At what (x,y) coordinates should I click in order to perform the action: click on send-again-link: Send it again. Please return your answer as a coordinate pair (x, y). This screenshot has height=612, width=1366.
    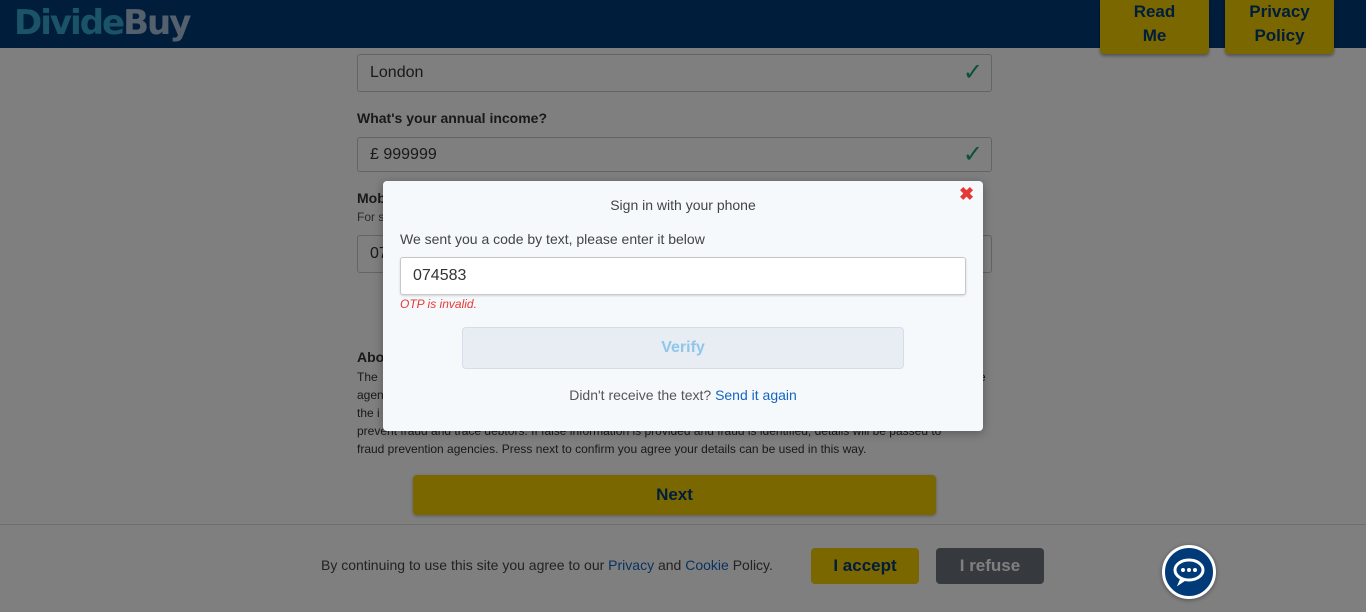
    Looking at the image, I should click on (756, 395).